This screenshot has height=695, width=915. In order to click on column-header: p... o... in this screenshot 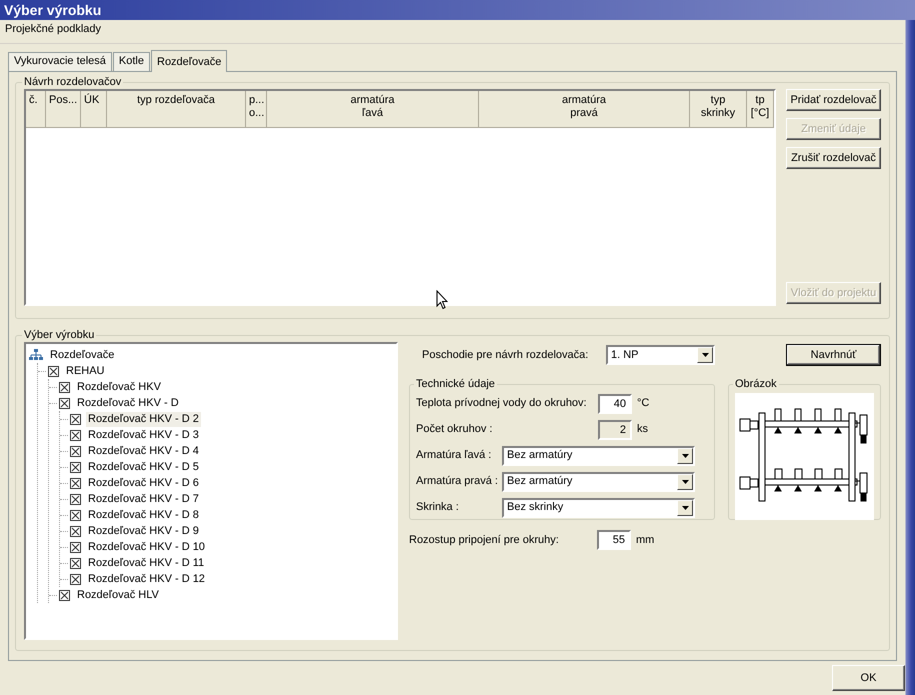, I will do `click(256, 109)`.